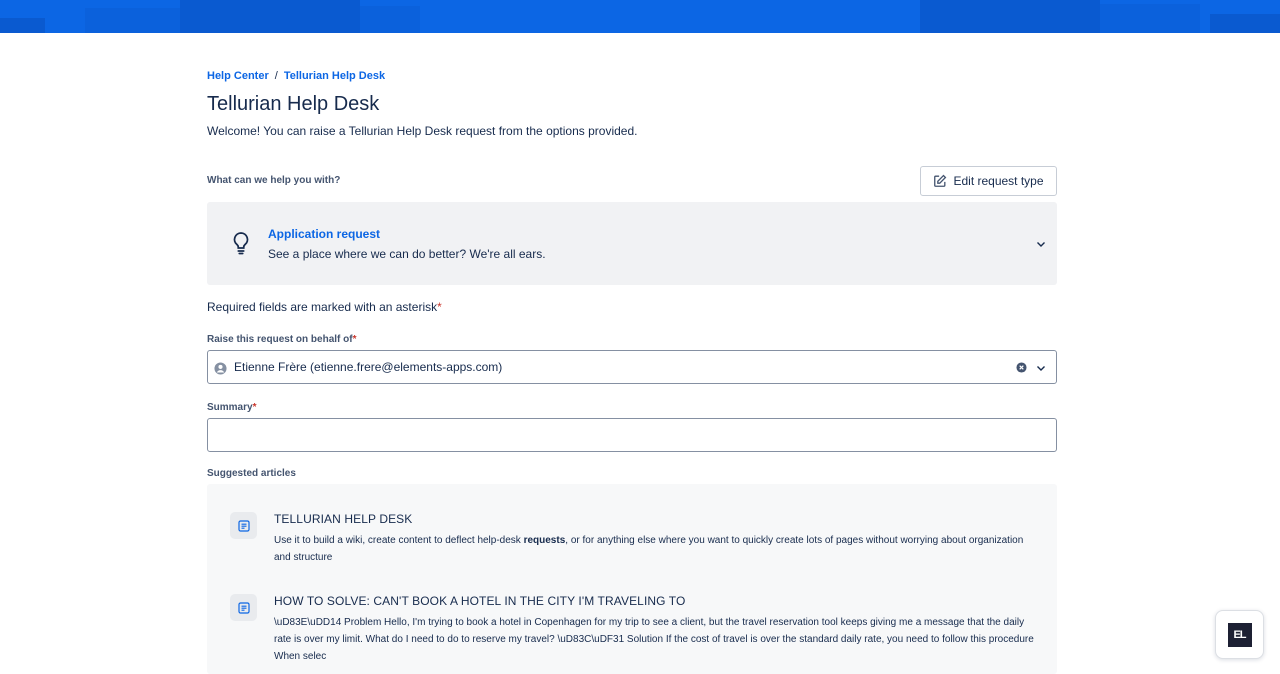  I want to click on edit-request-type-button: Edit request type, so click(988, 181).